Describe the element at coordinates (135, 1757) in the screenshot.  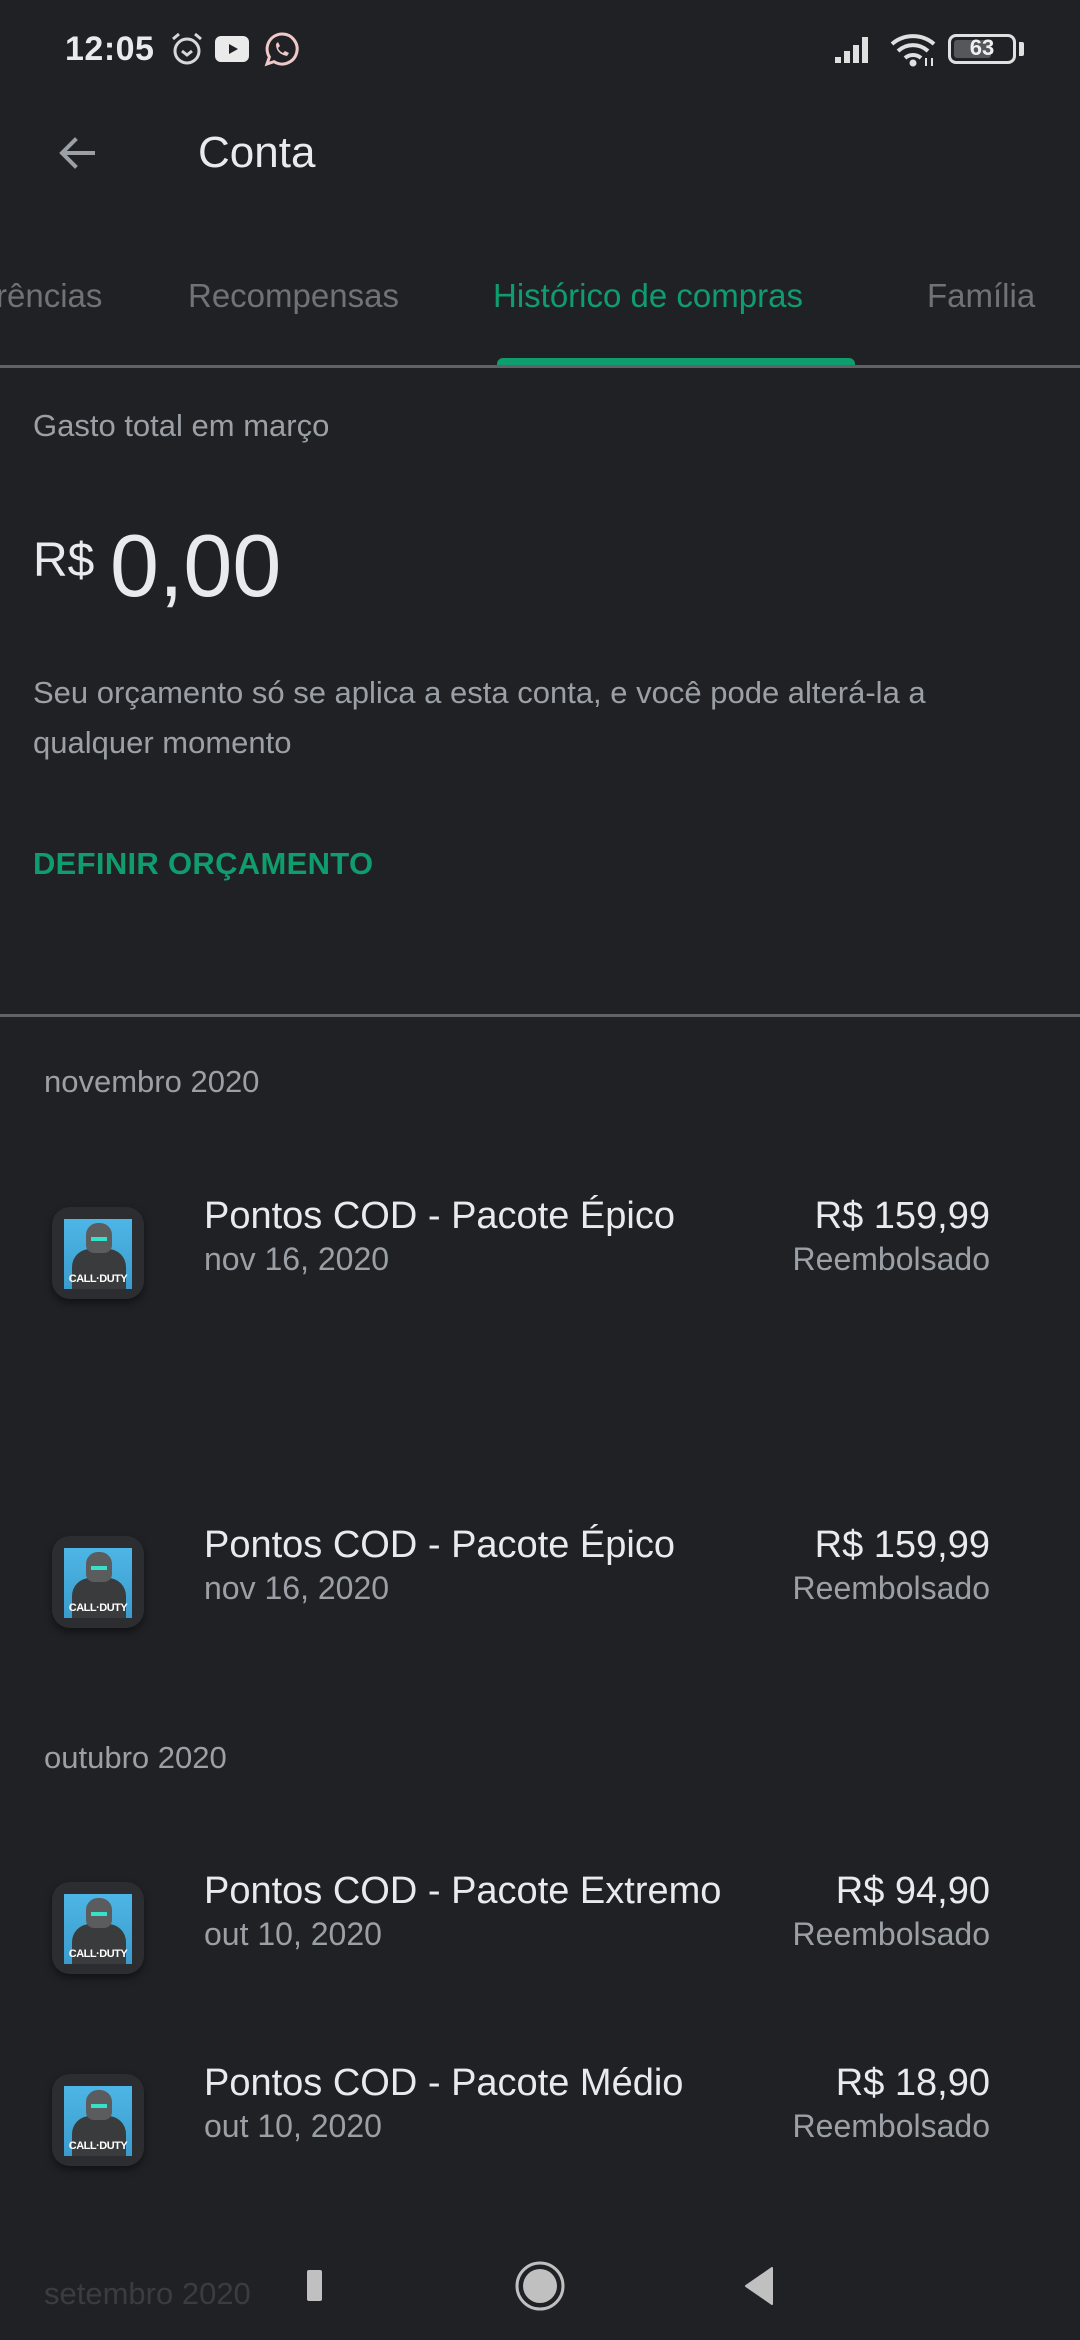
I see `month-header: outubro 2020` at that location.